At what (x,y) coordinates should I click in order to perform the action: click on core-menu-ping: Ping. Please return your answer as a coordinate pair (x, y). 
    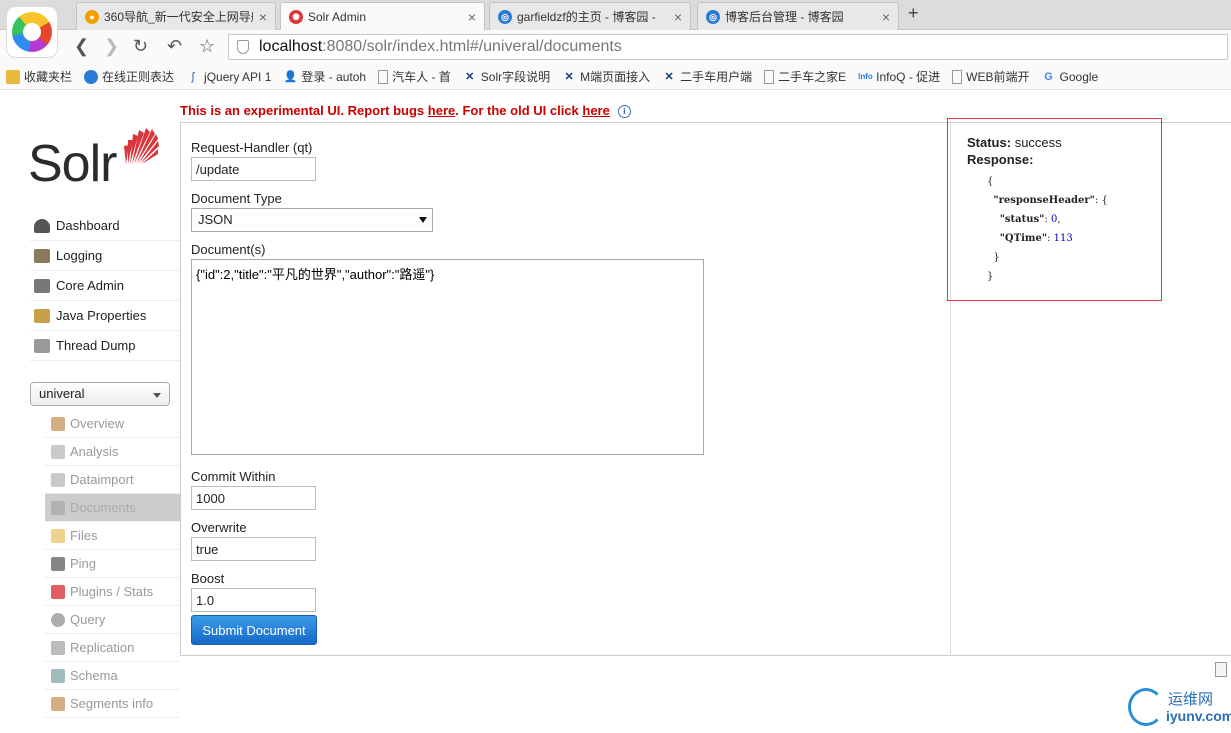
    Looking at the image, I should click on (112, 564).